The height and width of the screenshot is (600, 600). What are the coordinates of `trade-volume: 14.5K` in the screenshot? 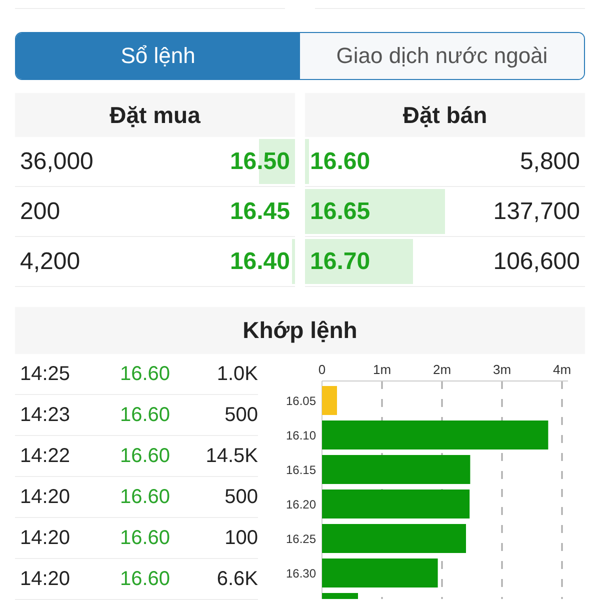 It's located at (231, 456).